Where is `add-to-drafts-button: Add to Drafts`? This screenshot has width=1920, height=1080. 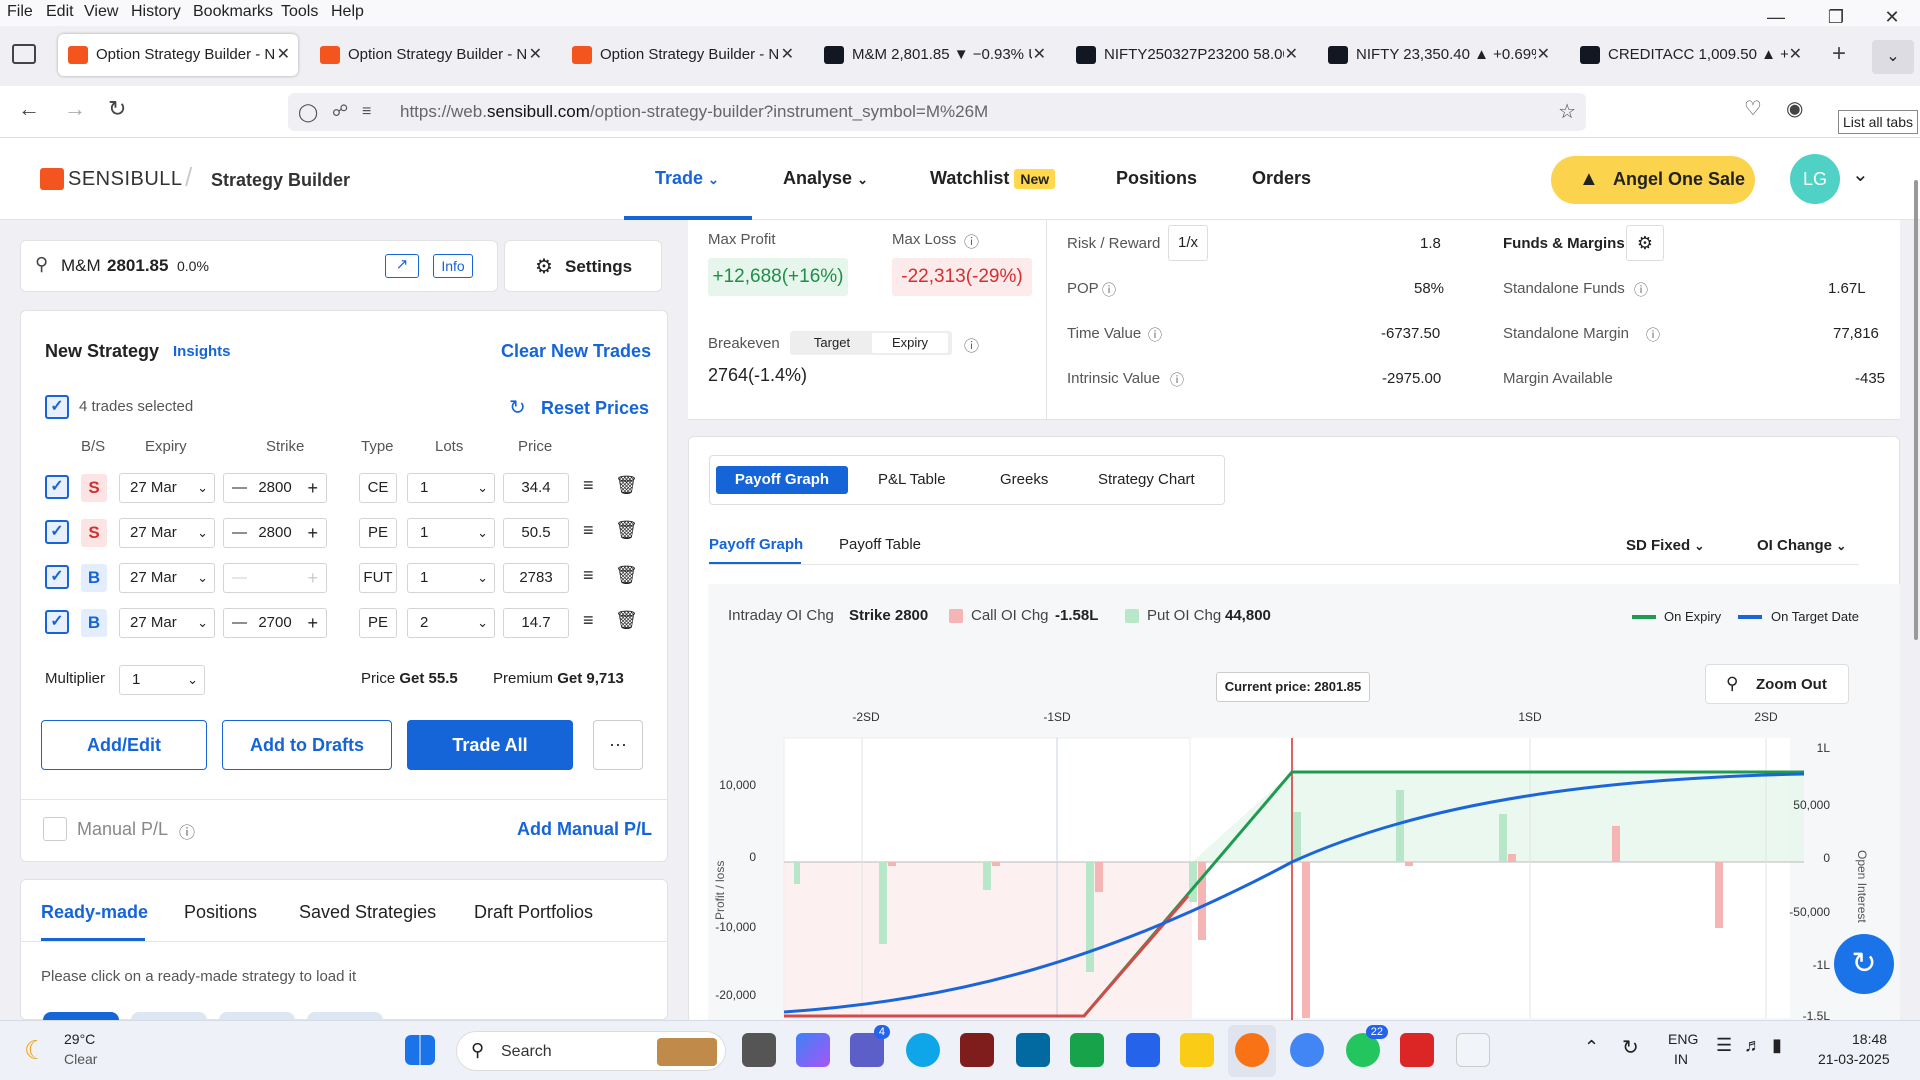
add-to-drafts-button: Add to Drafts is located at coordinates (307, 745).